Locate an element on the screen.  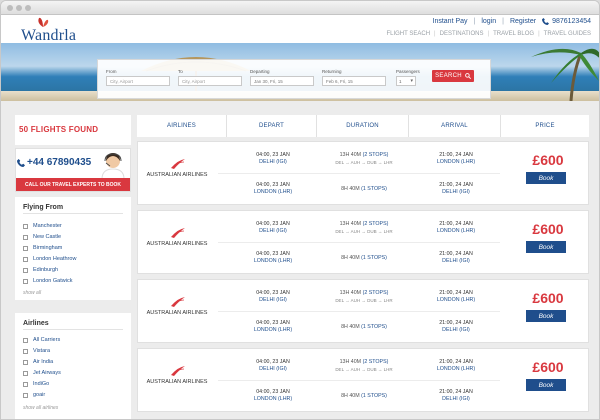
column-arrival: ARRIVAL is located at coordinates (455, 126).